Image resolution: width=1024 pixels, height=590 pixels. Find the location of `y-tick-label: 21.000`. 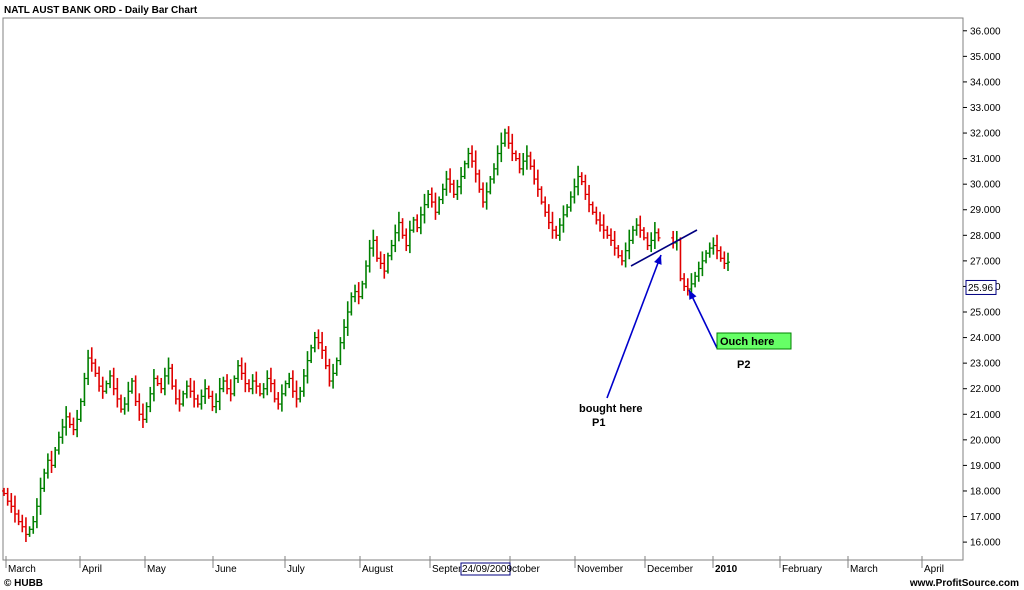

y-tick-label: 21.000 is located at coordinates (985, 415).